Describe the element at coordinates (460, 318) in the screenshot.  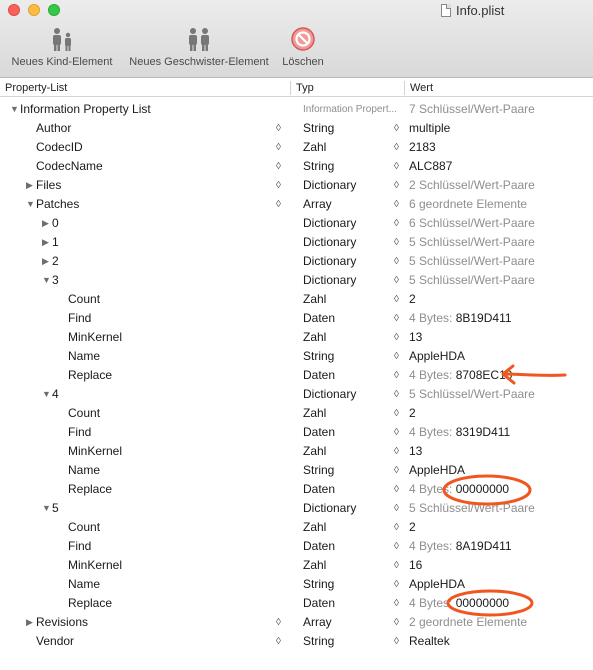
I see `row-value: 4 Bytes: 8B19D411` at that location.